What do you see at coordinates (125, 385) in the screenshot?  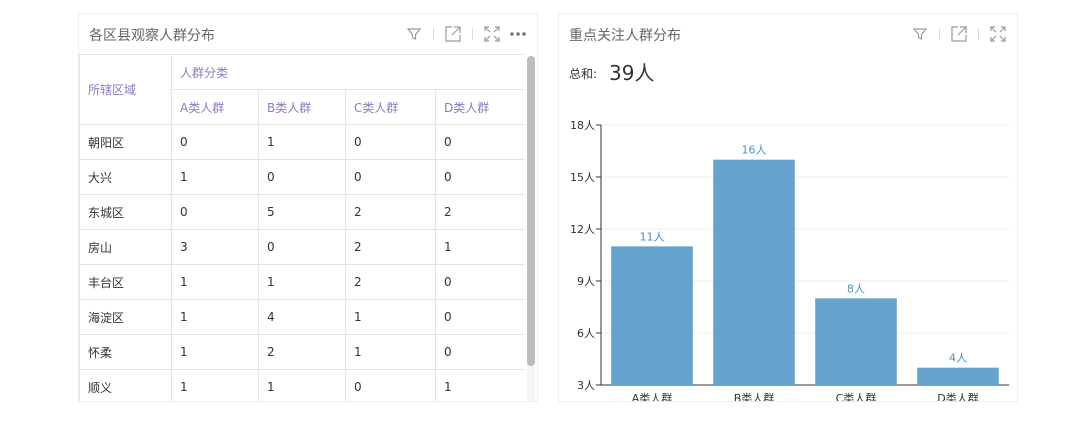 I see `region-cell: 顺义` at bounding box center [125, 385].